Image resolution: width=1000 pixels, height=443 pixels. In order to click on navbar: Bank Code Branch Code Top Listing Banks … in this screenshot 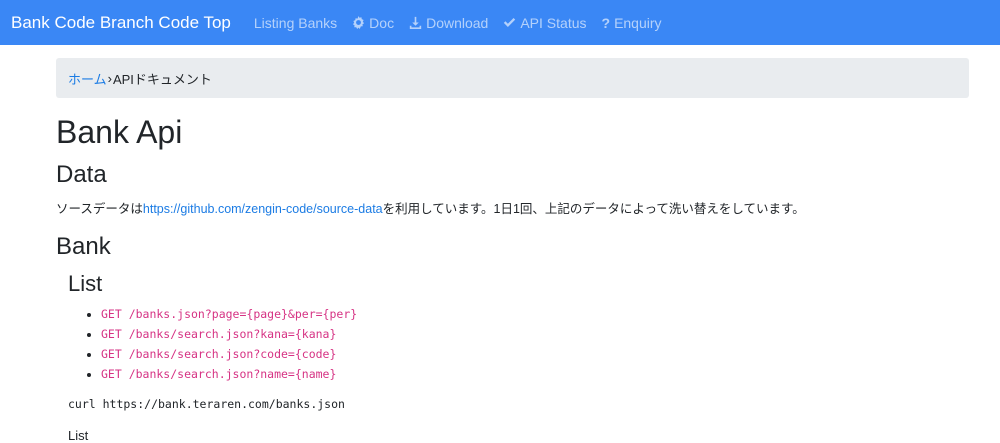, I will do `click(500, 22)`.